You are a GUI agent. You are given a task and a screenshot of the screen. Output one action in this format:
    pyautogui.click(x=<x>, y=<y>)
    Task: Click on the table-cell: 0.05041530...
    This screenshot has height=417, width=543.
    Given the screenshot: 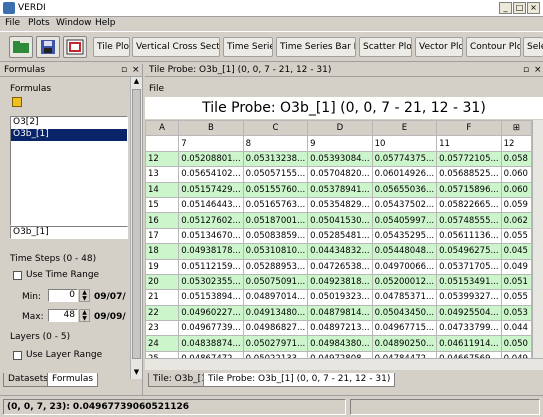 What is the action you would take?
    pyautogui.click(x=340, y=220)
    